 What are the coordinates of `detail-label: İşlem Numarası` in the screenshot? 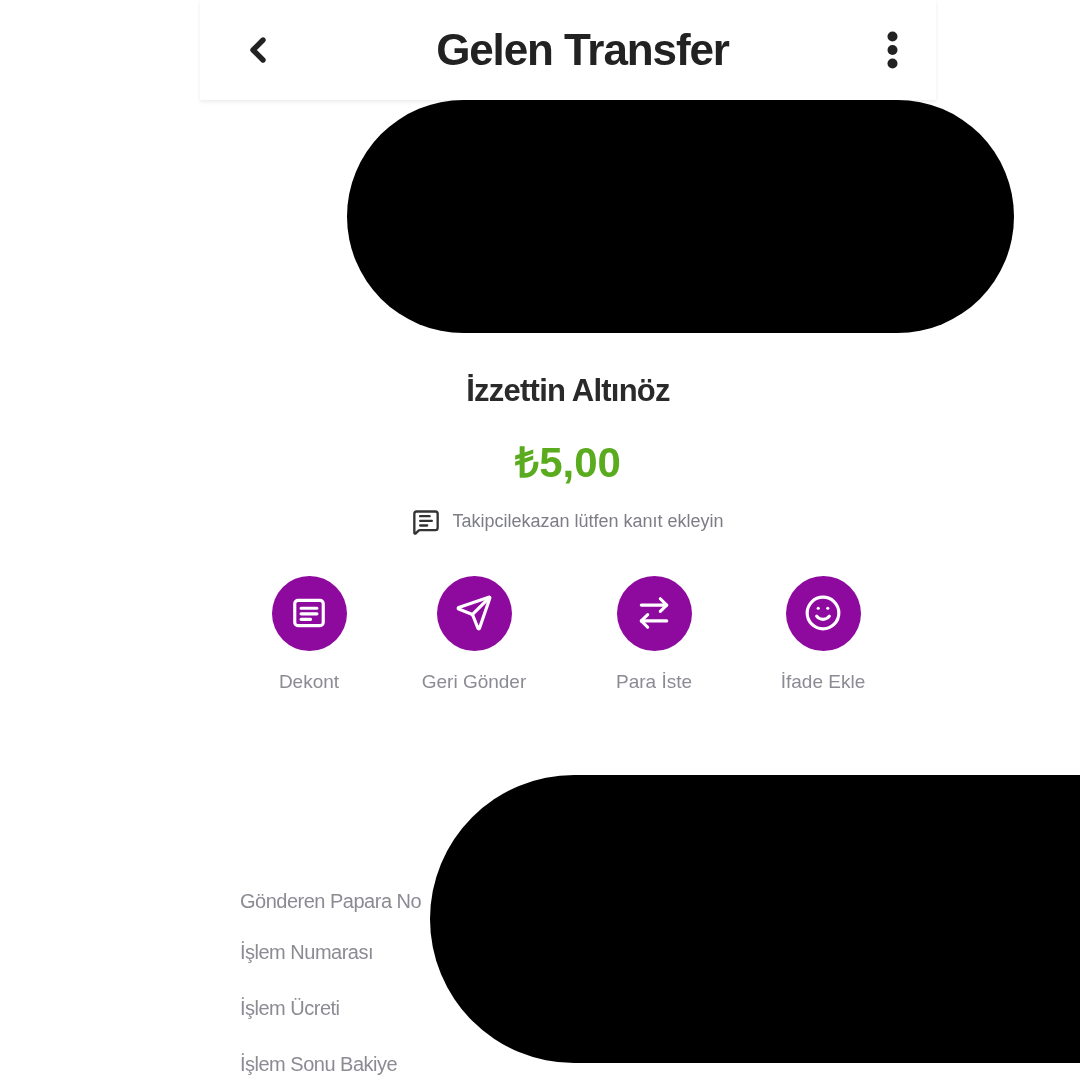 It's located at (307, 952).